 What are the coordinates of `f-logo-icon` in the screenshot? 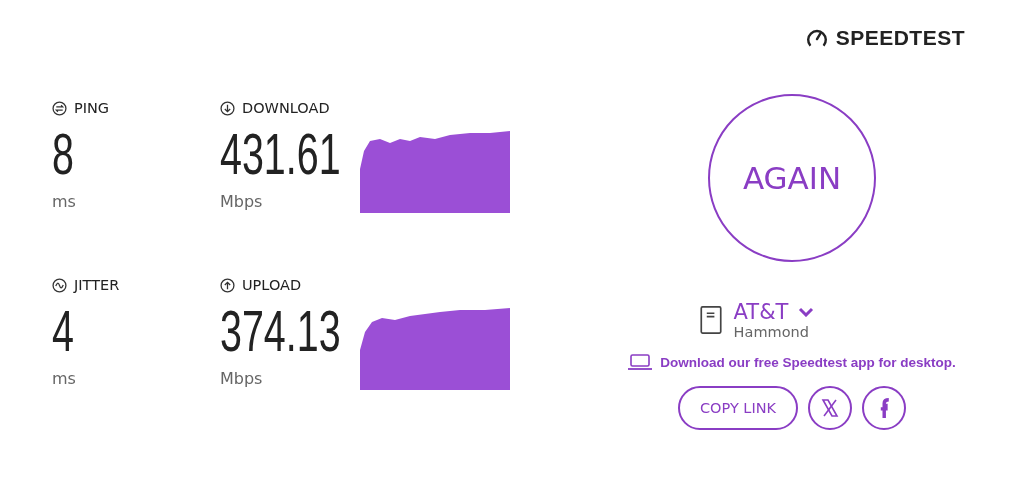 It's located at (884, 408).